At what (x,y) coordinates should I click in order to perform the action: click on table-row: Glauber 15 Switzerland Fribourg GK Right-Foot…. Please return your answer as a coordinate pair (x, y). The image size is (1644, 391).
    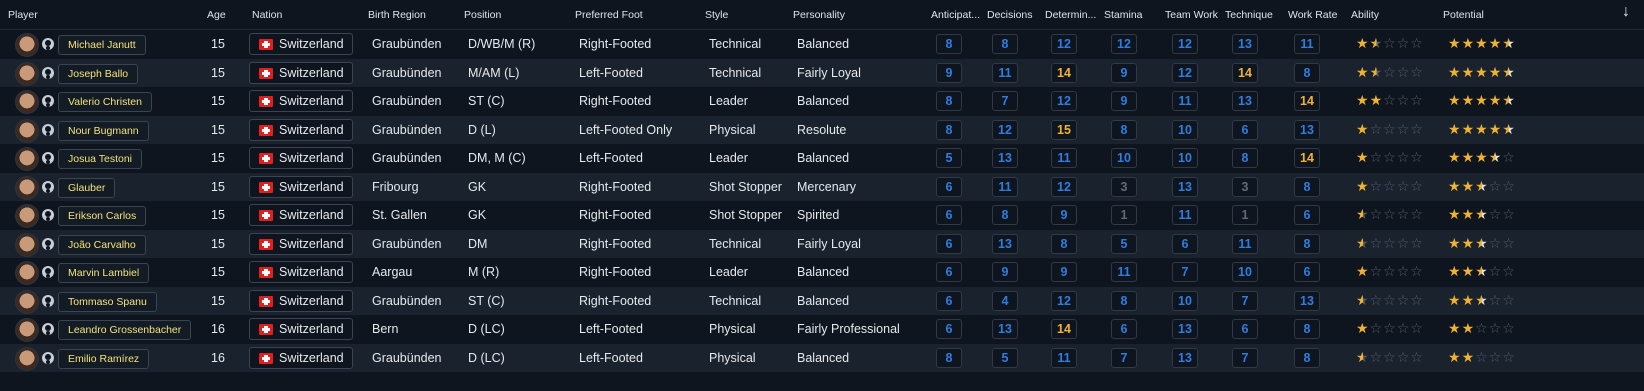
    Looking at the image, I should click on (822, 186).